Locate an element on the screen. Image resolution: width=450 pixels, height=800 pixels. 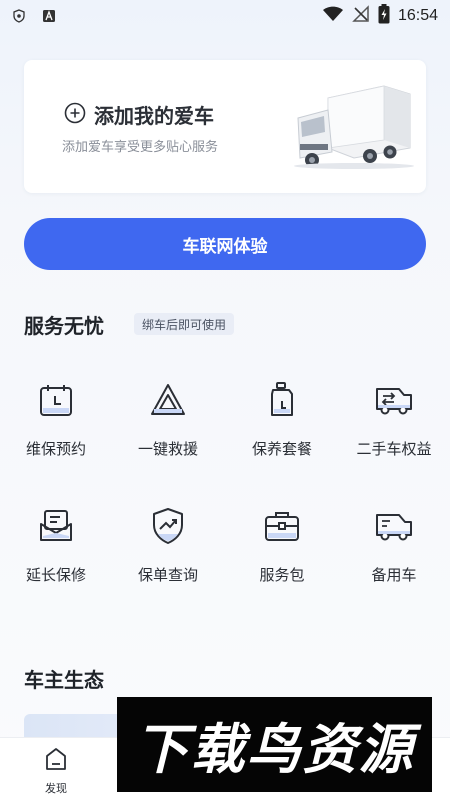
service-spare-car: 备用车 is located at coordinates (394, 545).